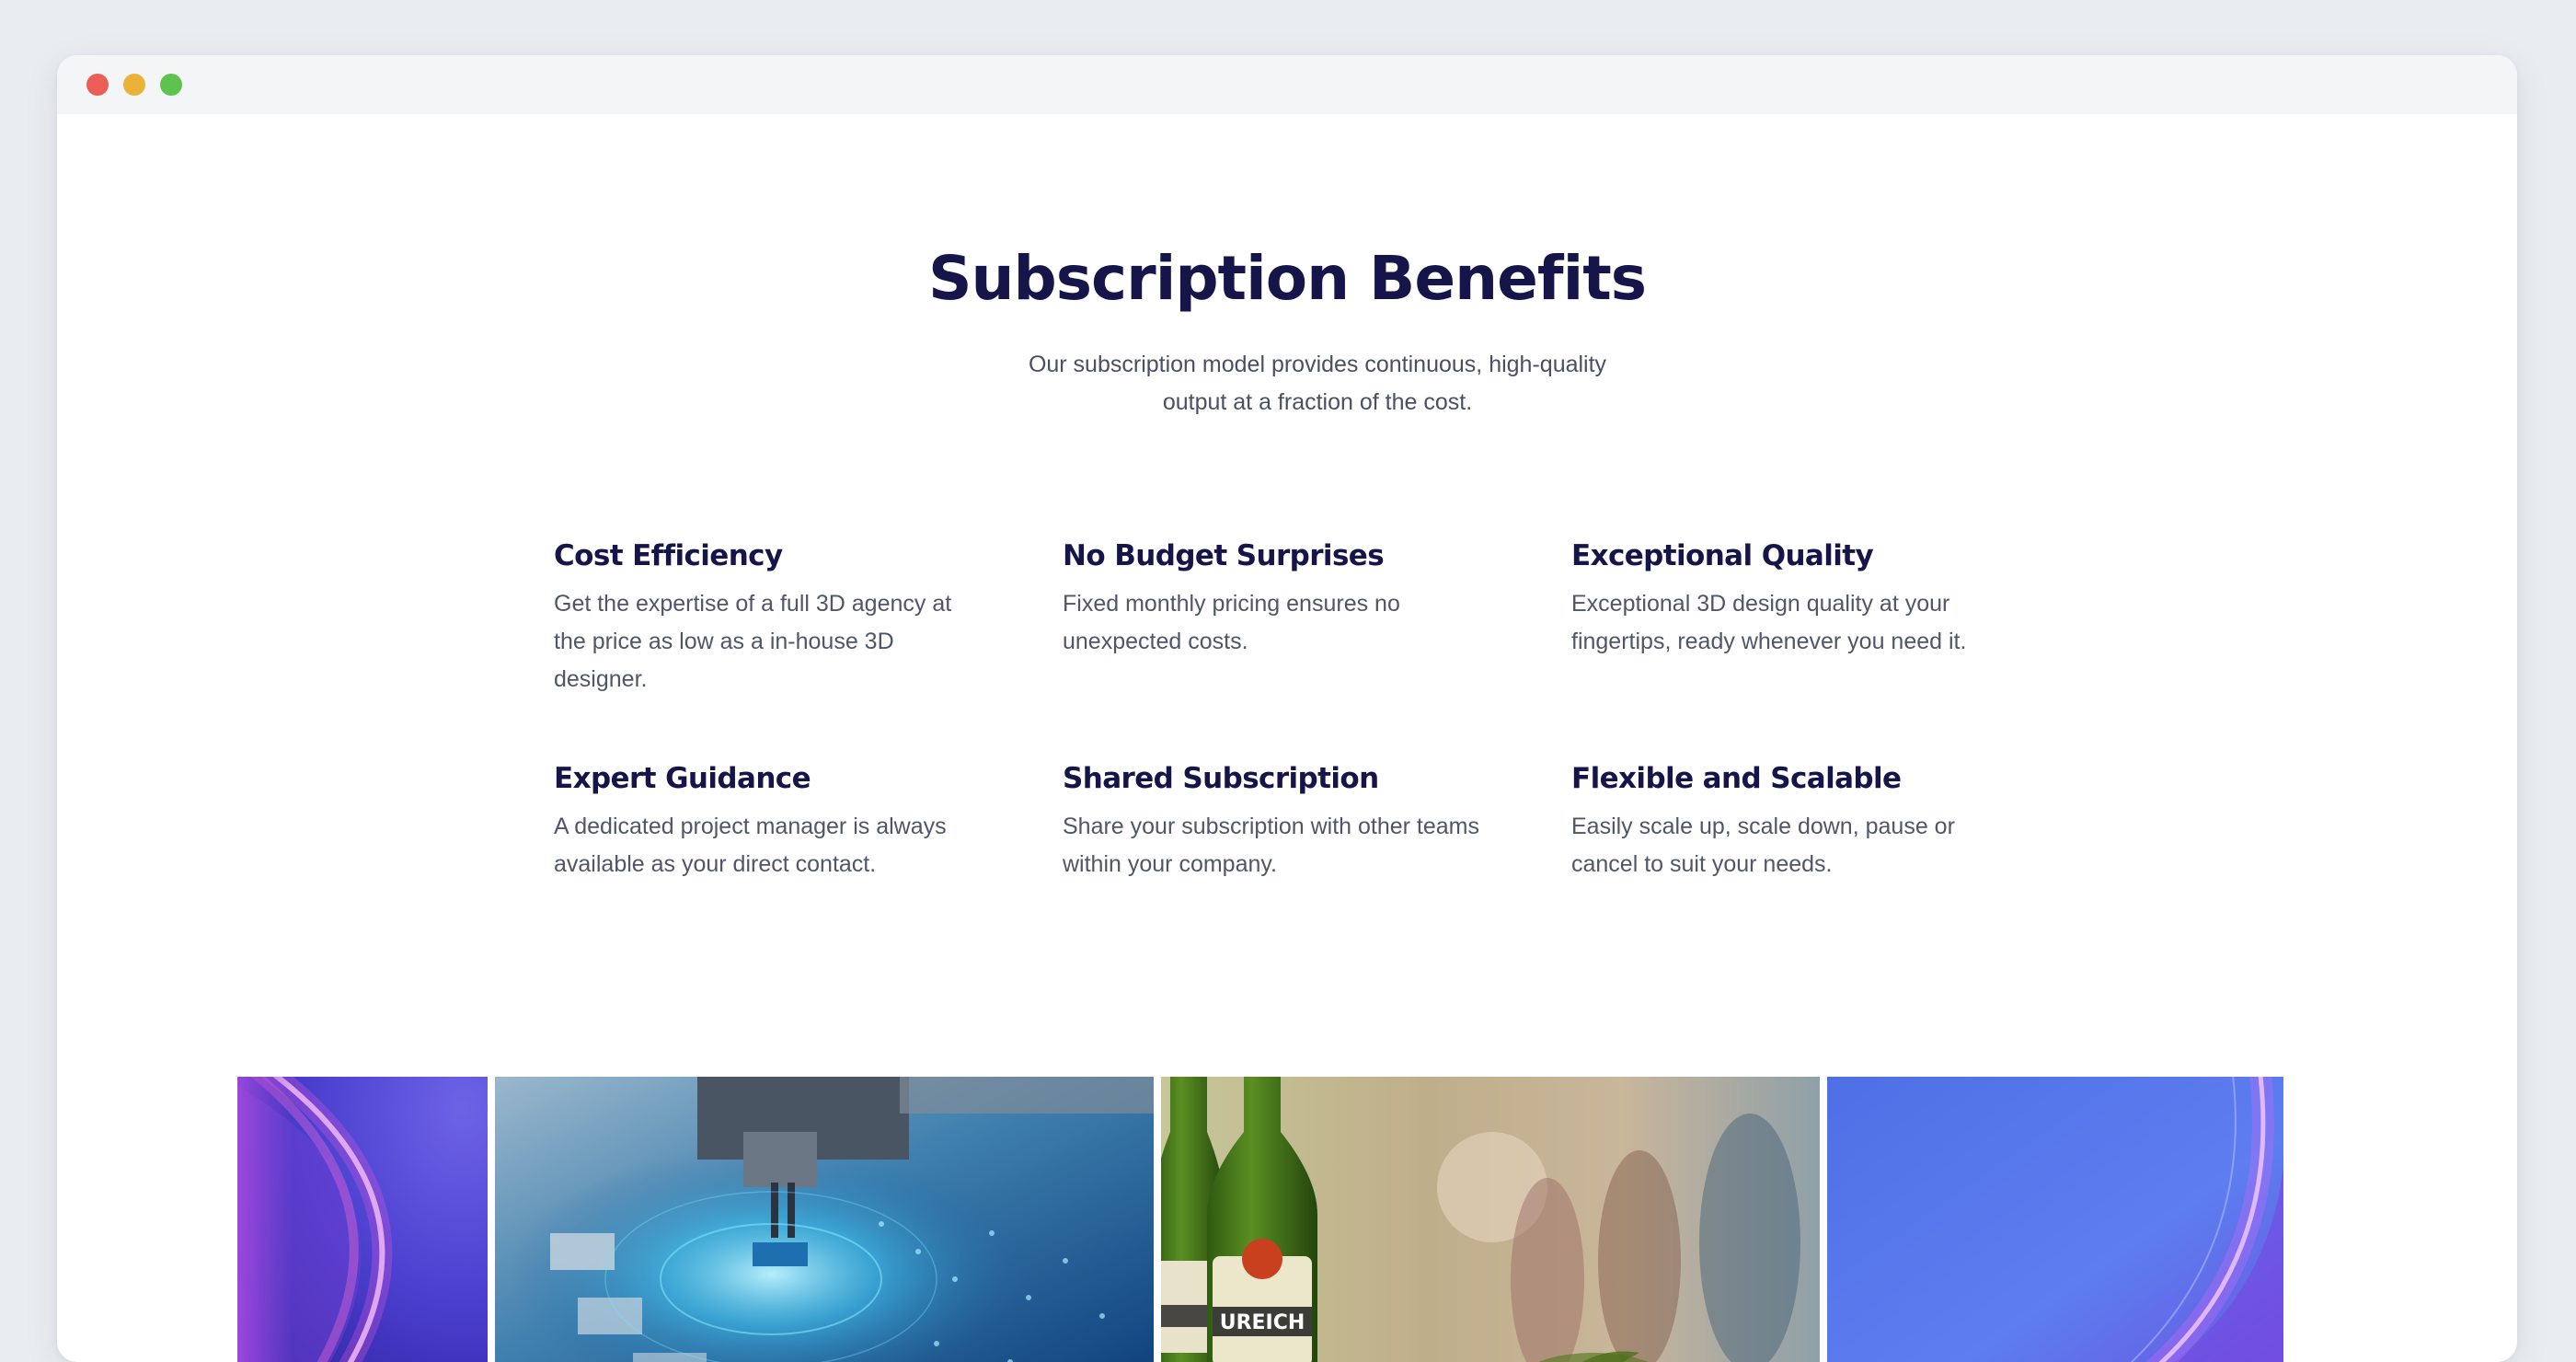  Describe the element at coordinates (682, 779) in the screenshot. I see `benefit-title: Expert Guidance` at that location.